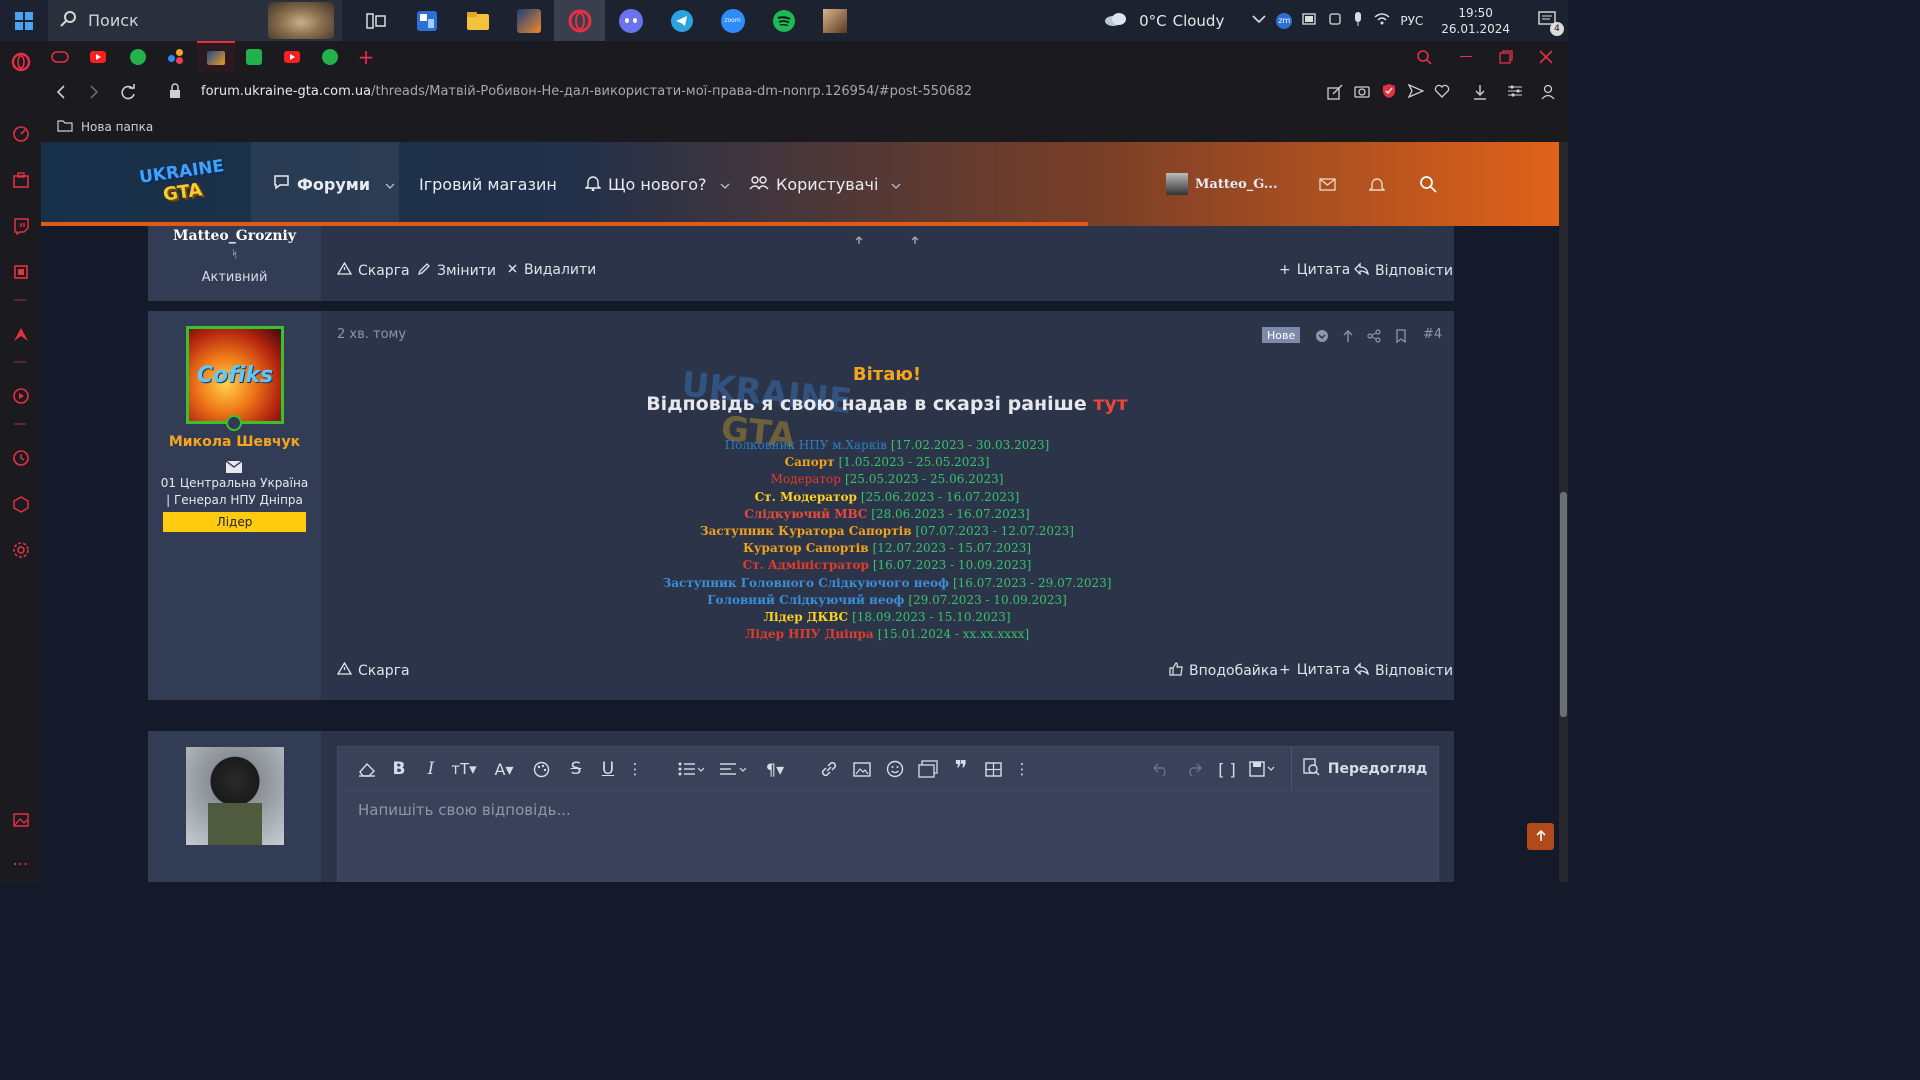 The height and width of the screenshot is (1080, 1920). What do you see at coordinates (105, 127) in the screenshot?
I see `bookmark-folder: Нова папка` at bounding box center [105, 127].